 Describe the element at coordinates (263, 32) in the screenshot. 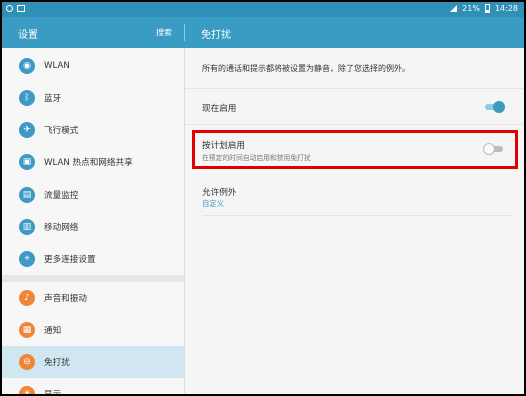

I see `header: 设置 搜索 免打扰` at that location.